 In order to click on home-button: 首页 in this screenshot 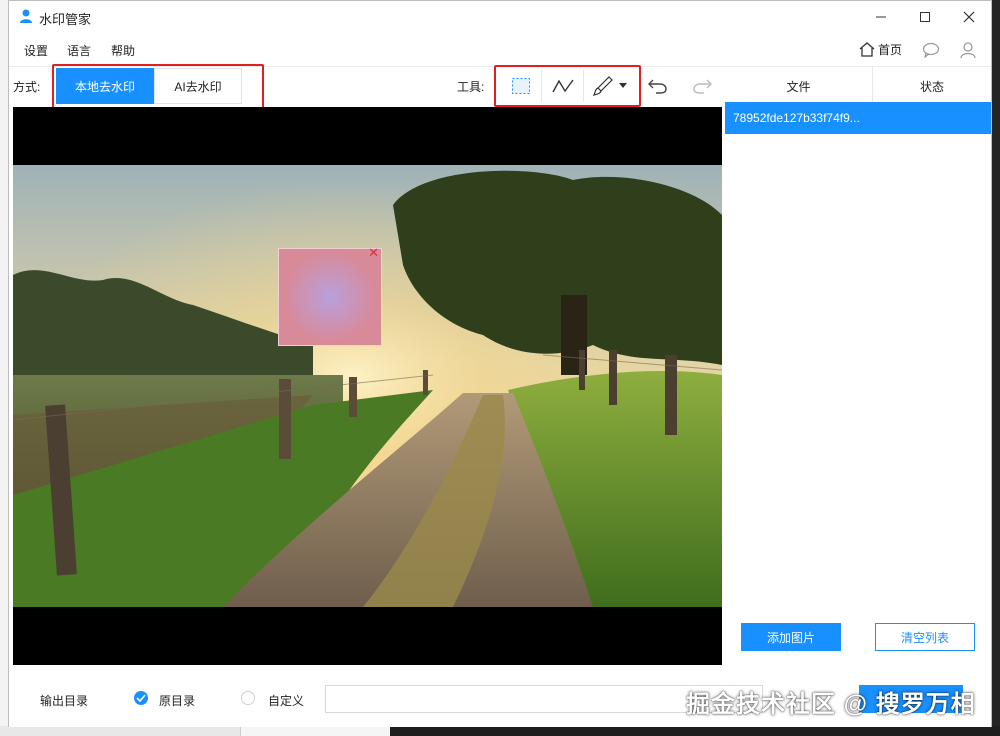, I will do `click(880, 49)`.